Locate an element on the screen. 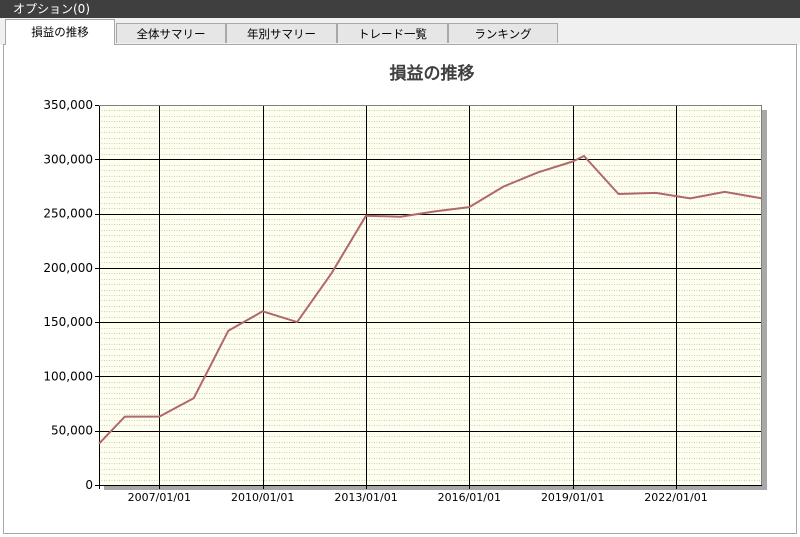  x-tick-label: 2007/01/01 is located at coordinates (159, 497).